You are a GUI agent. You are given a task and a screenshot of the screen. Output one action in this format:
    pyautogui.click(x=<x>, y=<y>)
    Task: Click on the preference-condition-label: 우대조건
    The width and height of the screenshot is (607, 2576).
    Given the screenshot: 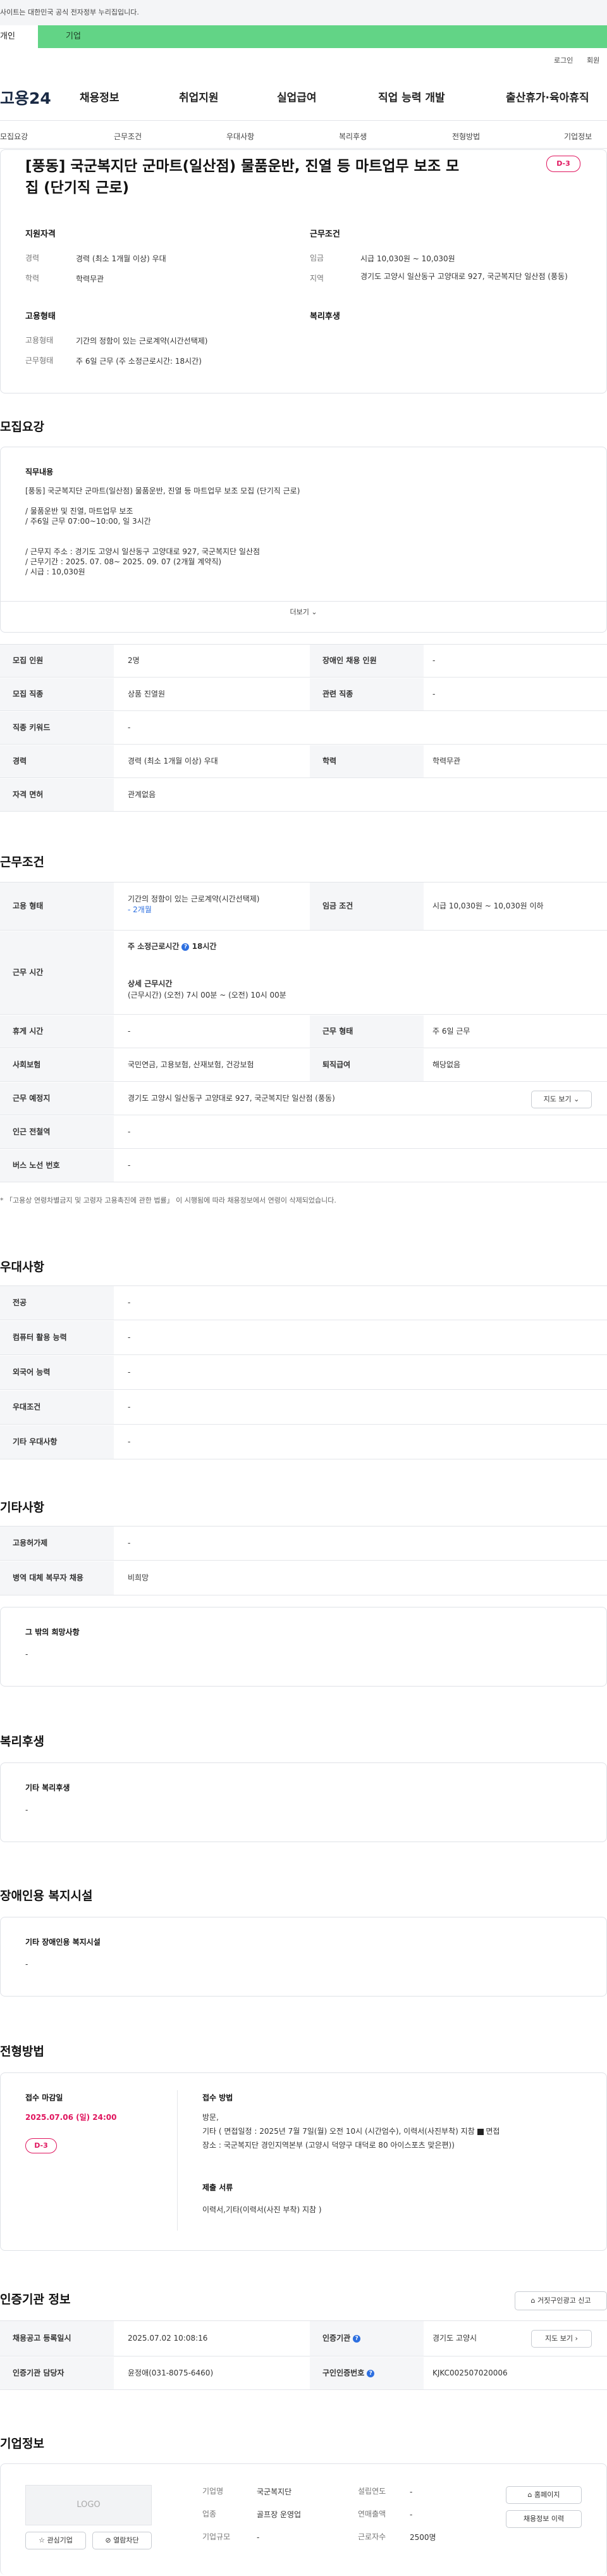 What is the action you would take?
    pyautogui.click(x=57, y=1407)
    